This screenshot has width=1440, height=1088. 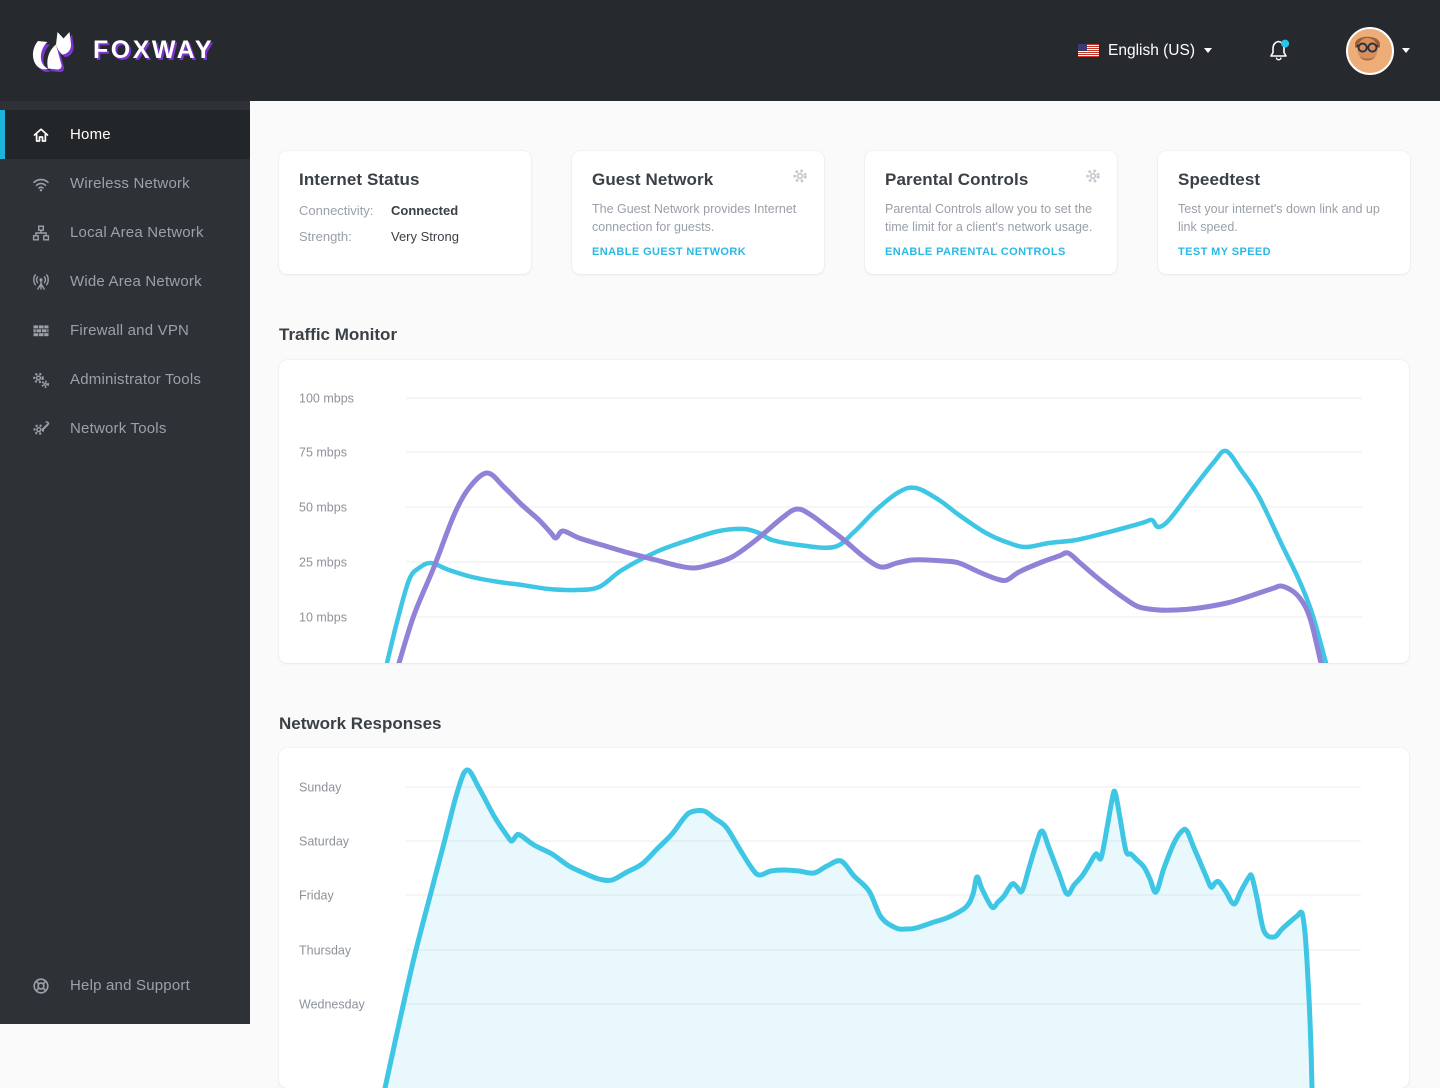 What do you see at coordinates (41, 282) in the screenshot?
I see `wan-antenna-icon` at bounding box center [41, 282].